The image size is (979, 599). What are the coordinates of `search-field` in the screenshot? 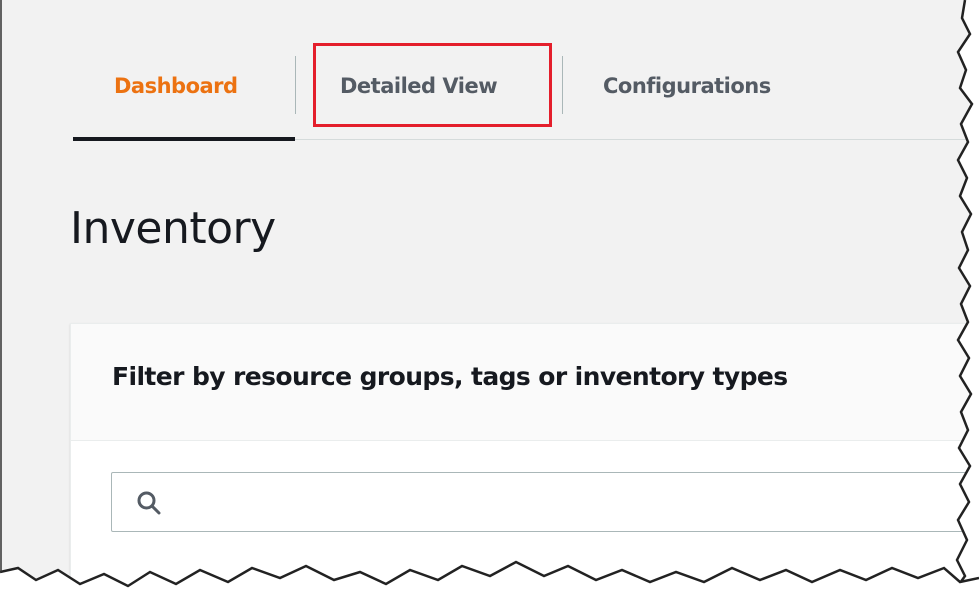 It's located at (545, 502).